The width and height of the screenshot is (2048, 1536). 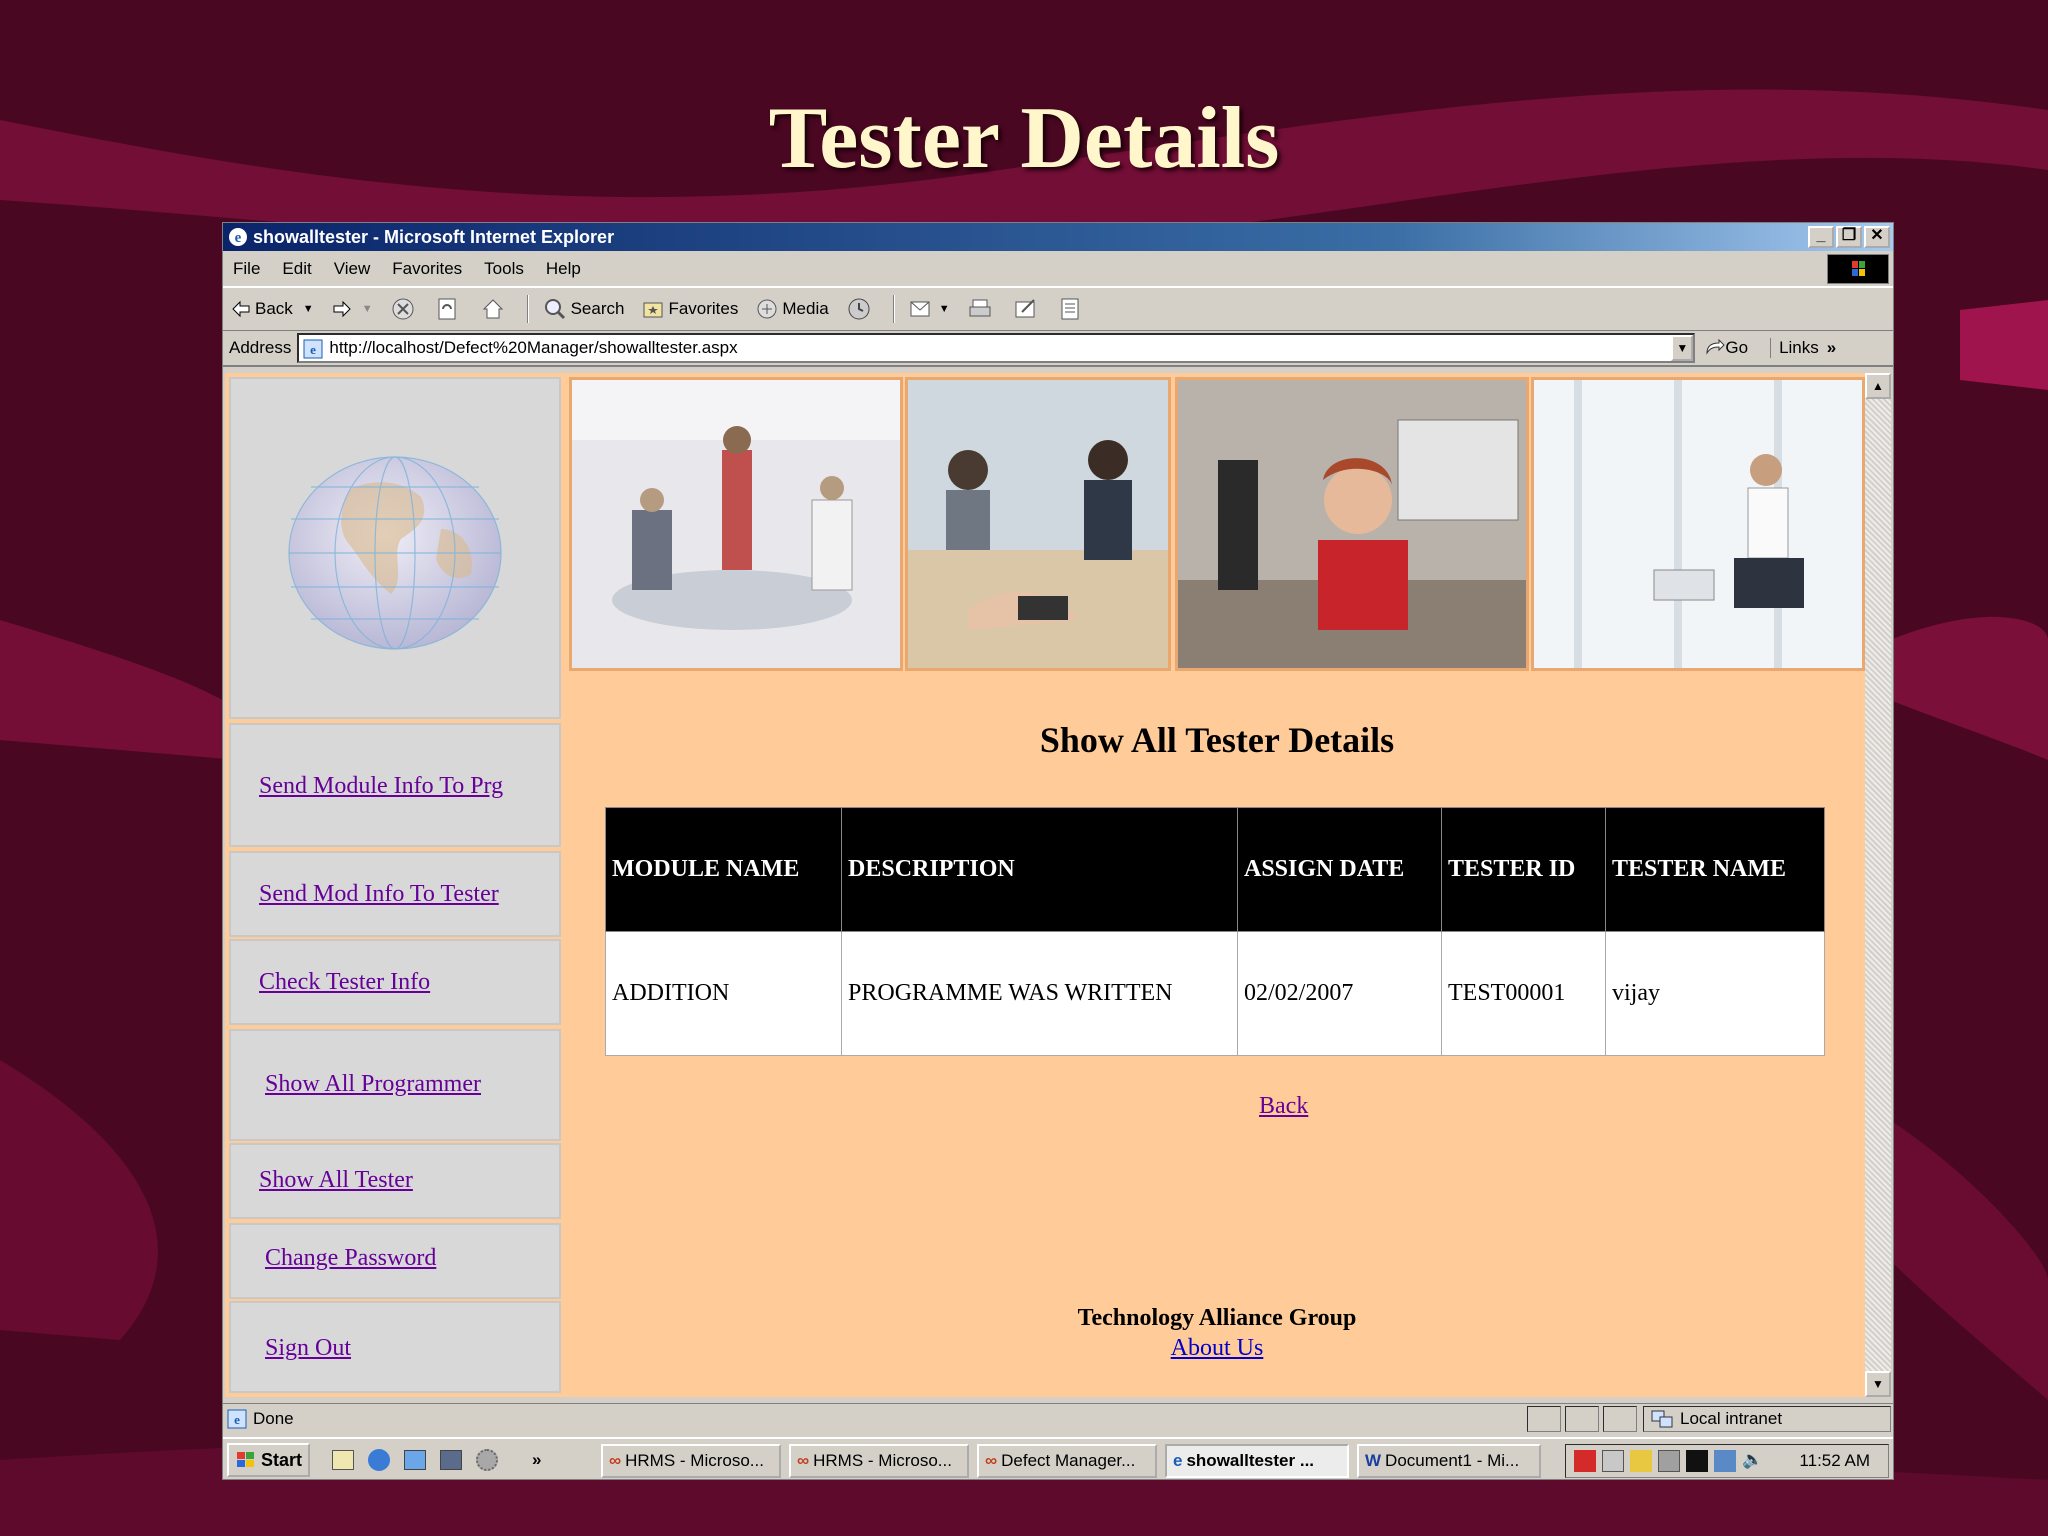 I want to click on ie-logo-icon: e, so click(x=238, y=237).